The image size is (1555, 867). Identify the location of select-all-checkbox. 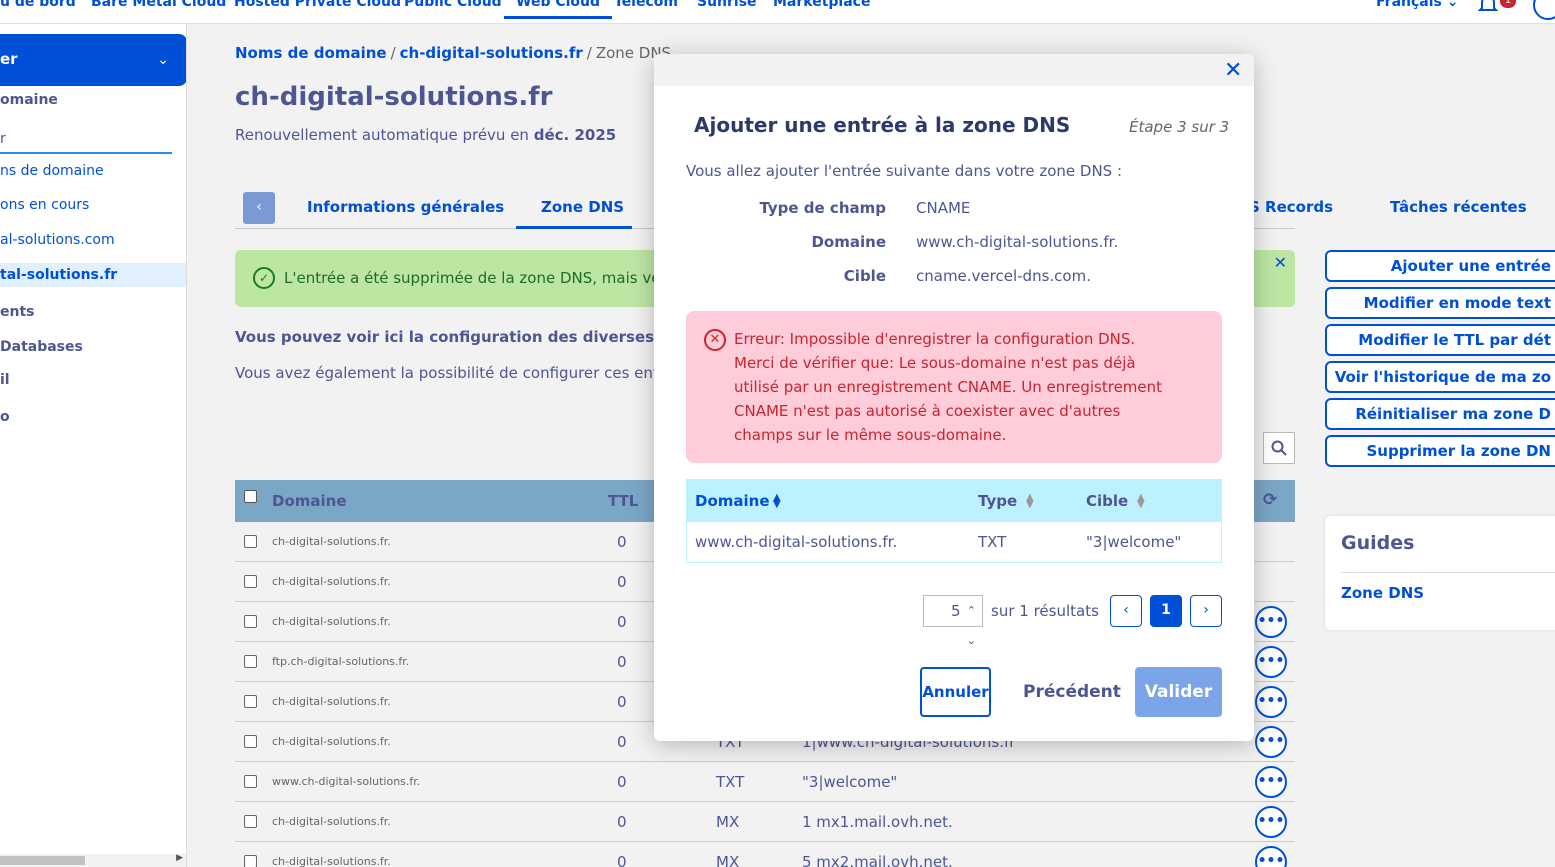
(250, 496).